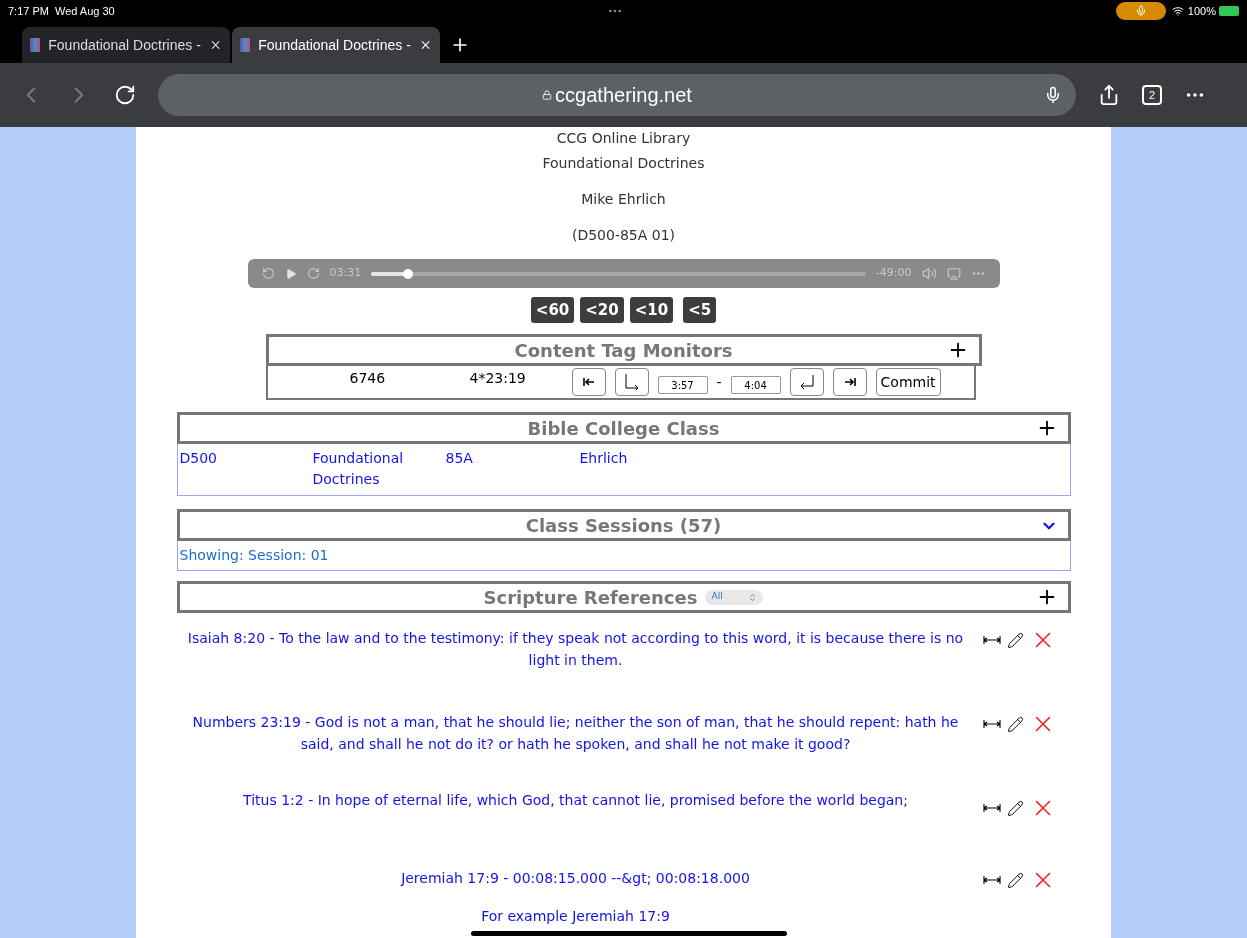  Describe the element at coordinates (651, 310) in the screenshot. I see `skip-back-button: <10` at that location.